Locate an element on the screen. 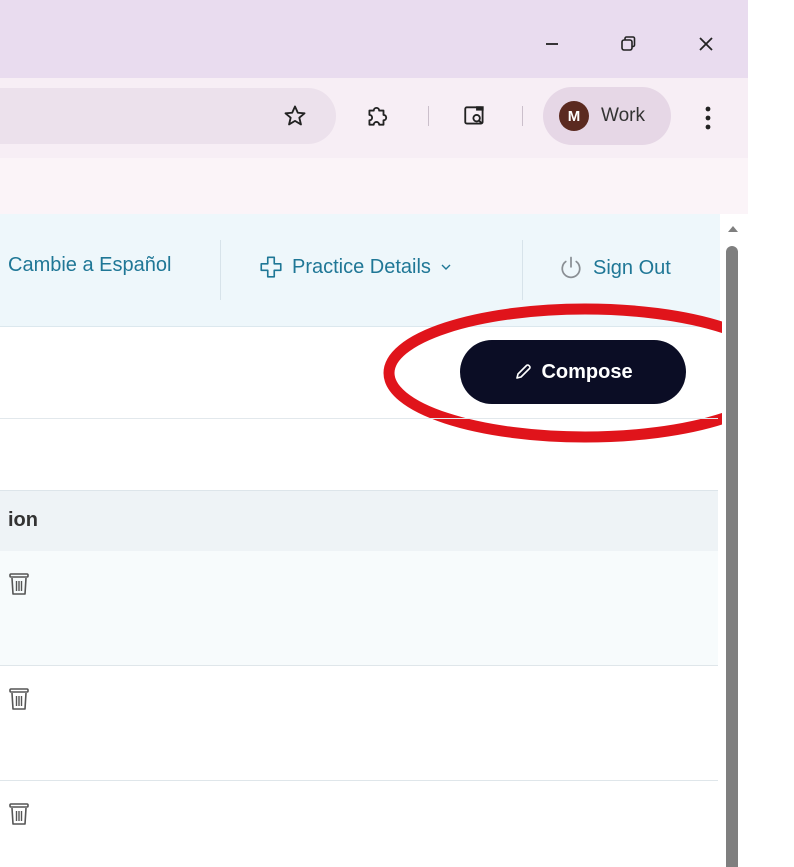 This screenshot has width=794, height=867. practice-details-menu: Practice Details is located at coordinates (355, 267).